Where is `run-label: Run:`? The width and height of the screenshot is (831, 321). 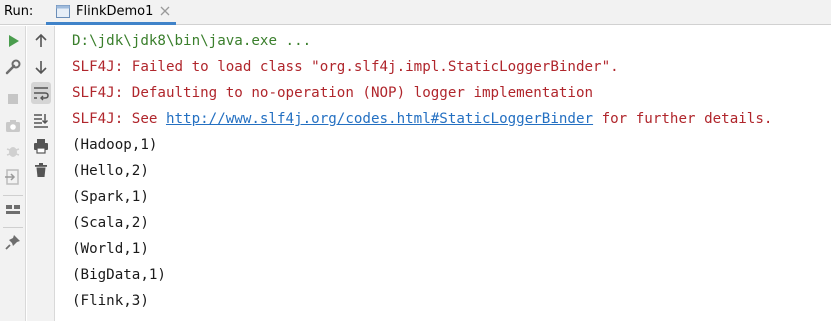
run-label: Run: is located at coordinates (19, 11).